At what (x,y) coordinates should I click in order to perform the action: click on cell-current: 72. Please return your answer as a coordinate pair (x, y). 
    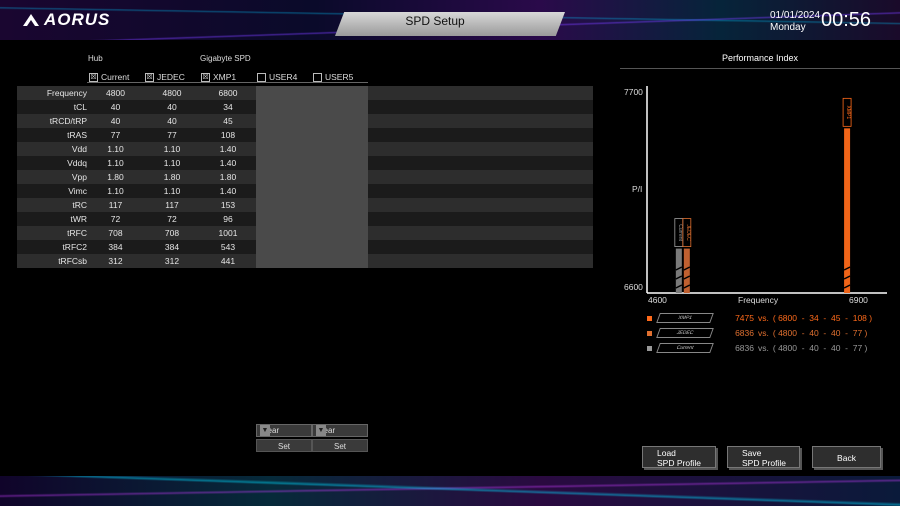
    Looking at the image, I should click on (115, 219).